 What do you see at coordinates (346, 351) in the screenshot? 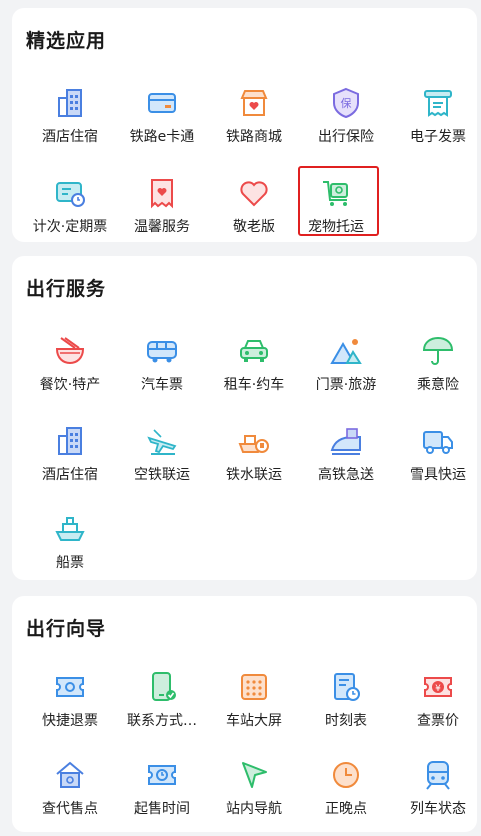
I see `mountain-icon` at bounding box center [346, 351].